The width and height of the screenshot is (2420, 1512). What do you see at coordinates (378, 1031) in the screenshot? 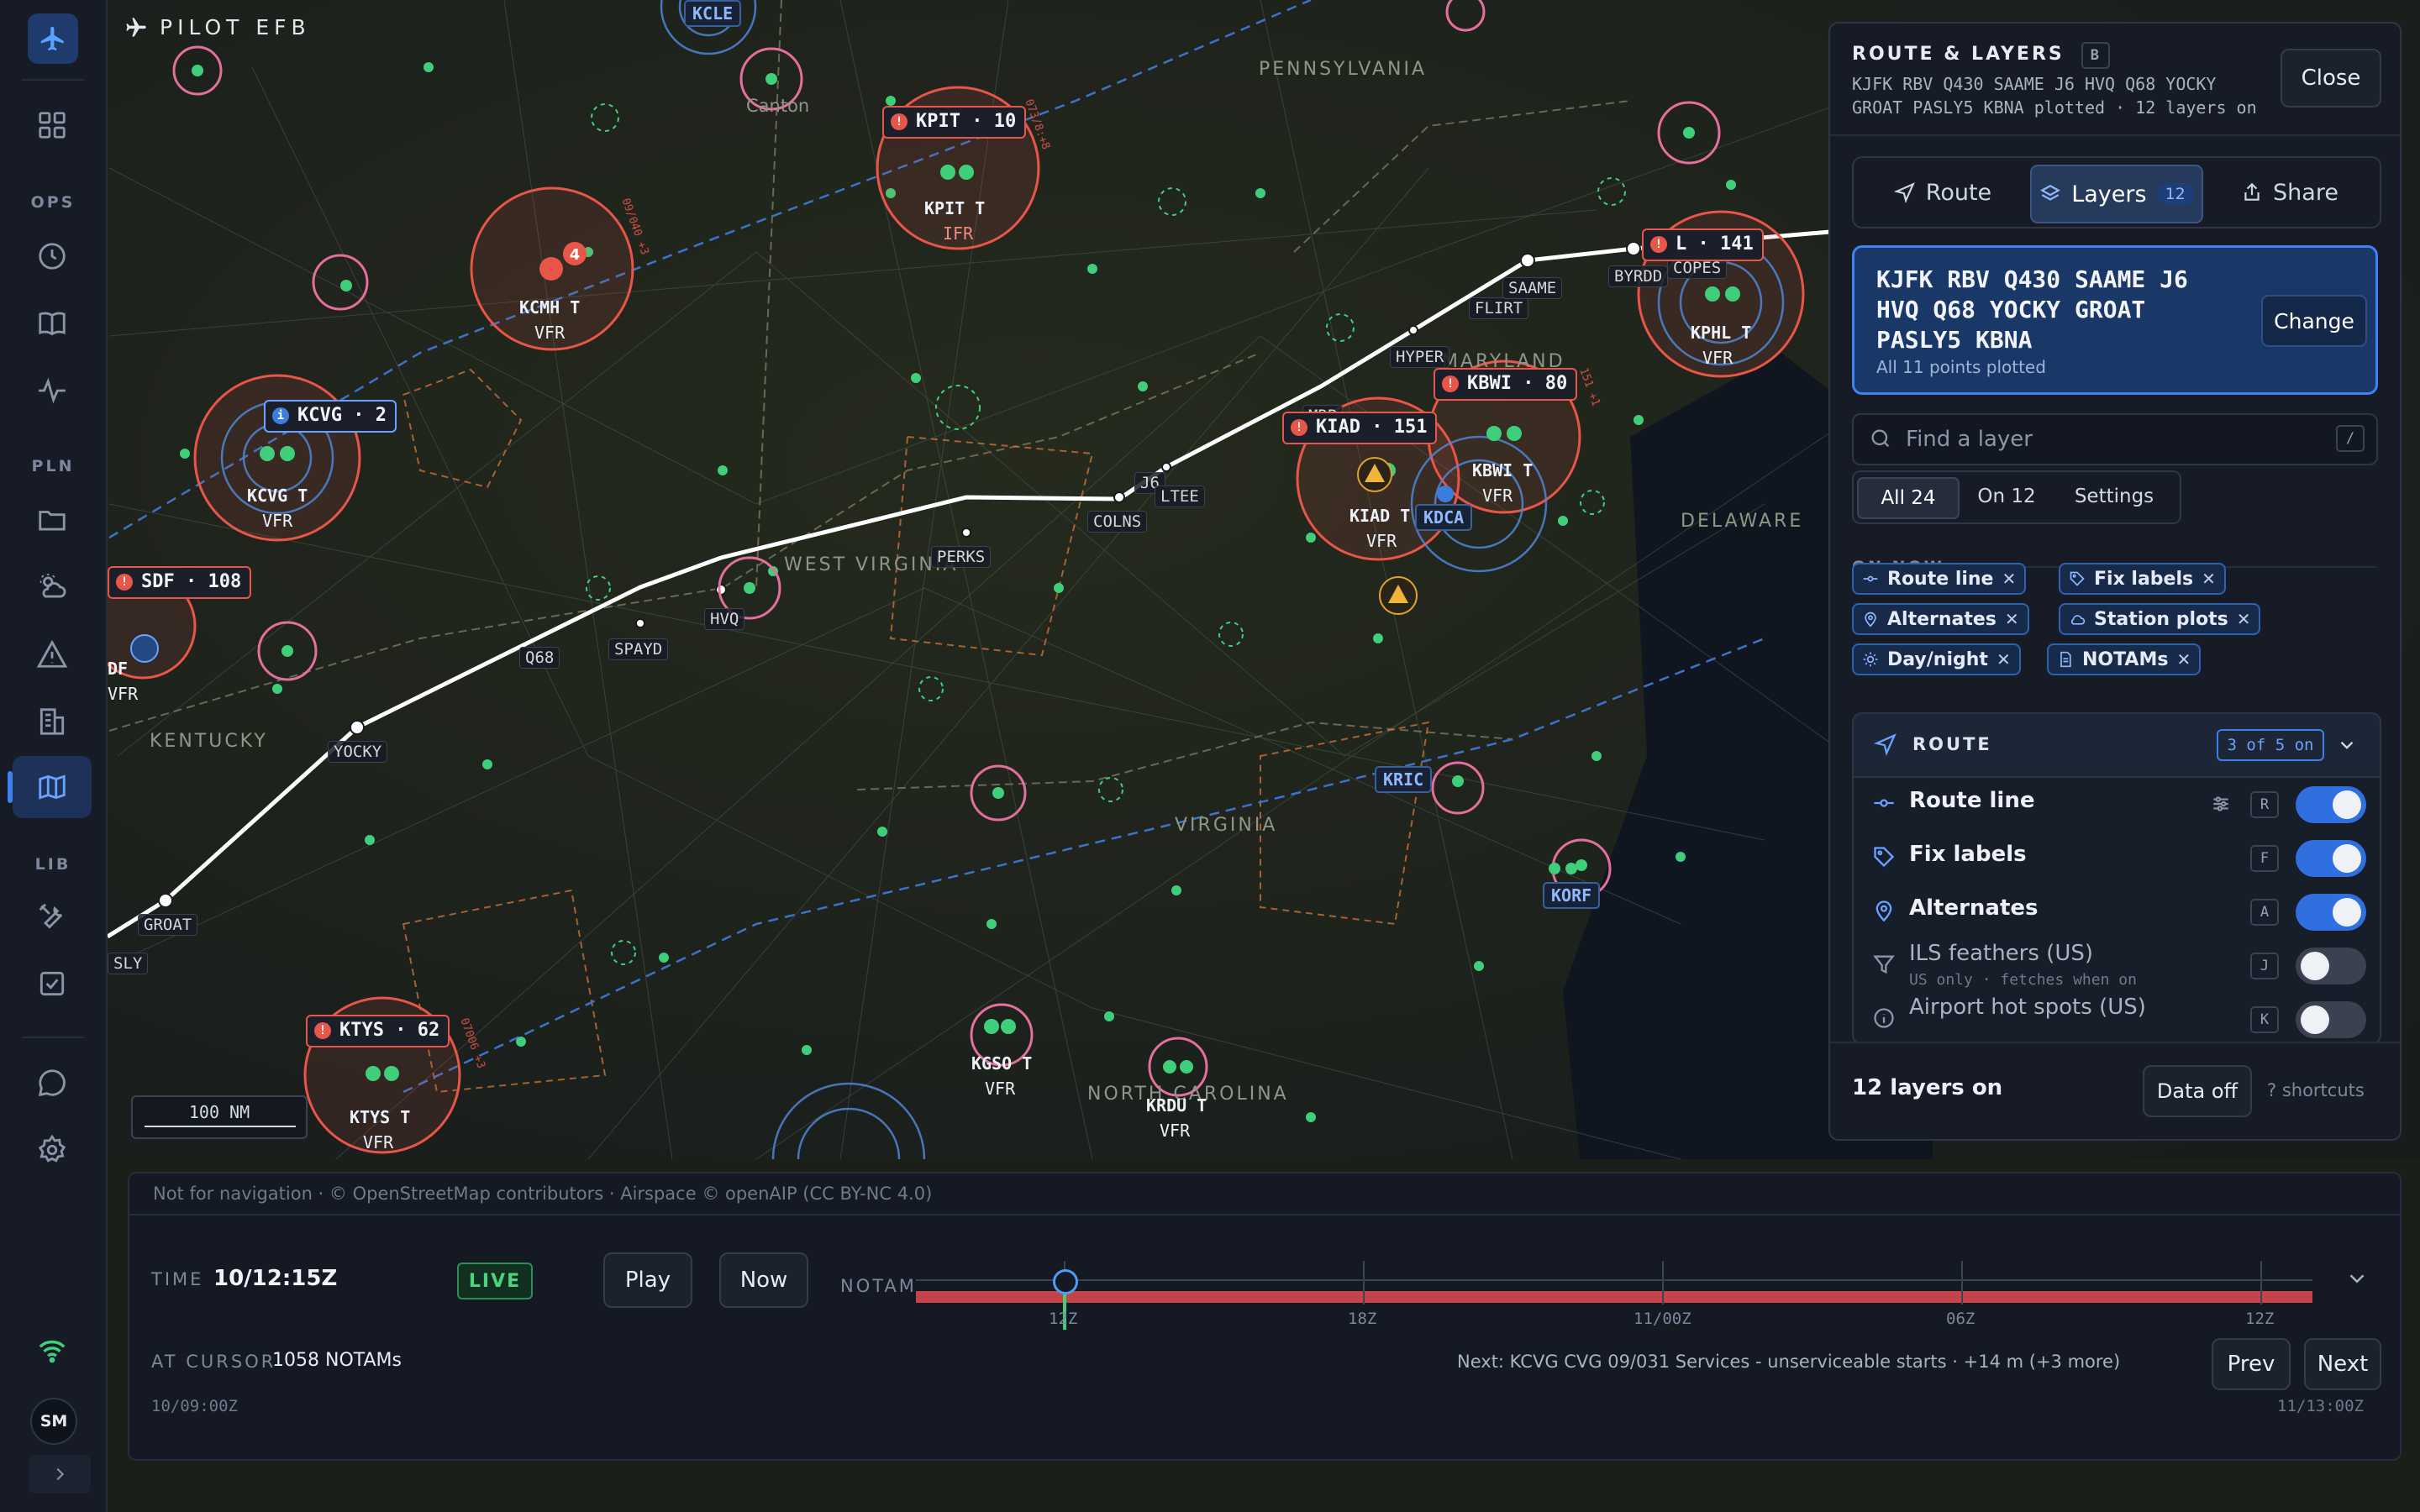
I see `airport-badge: ! KTYS · 62` at bounding box center [378, 1031].